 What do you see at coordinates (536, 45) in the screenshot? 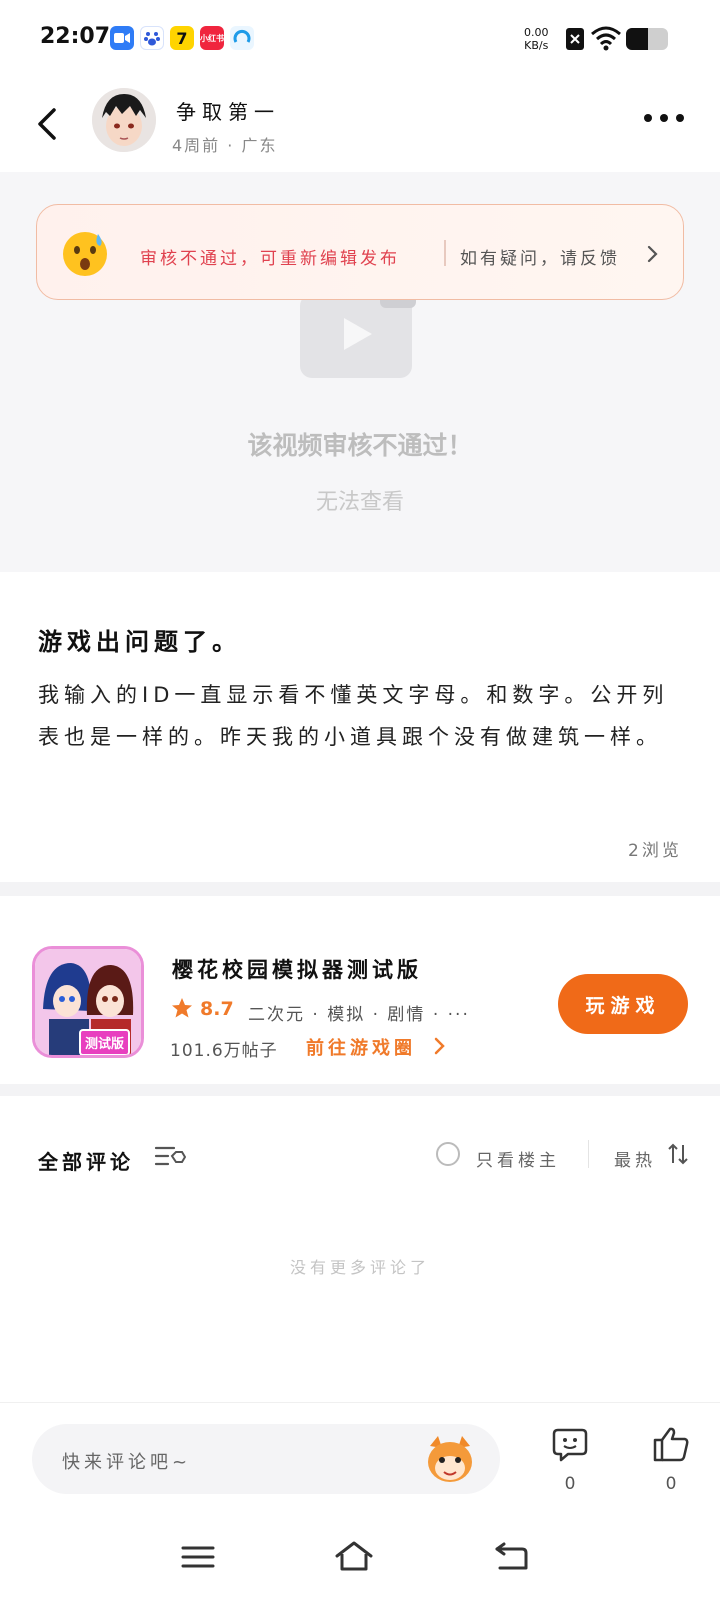
I see `net-speed-unit: KB/s` at bounding box center [536, 45].